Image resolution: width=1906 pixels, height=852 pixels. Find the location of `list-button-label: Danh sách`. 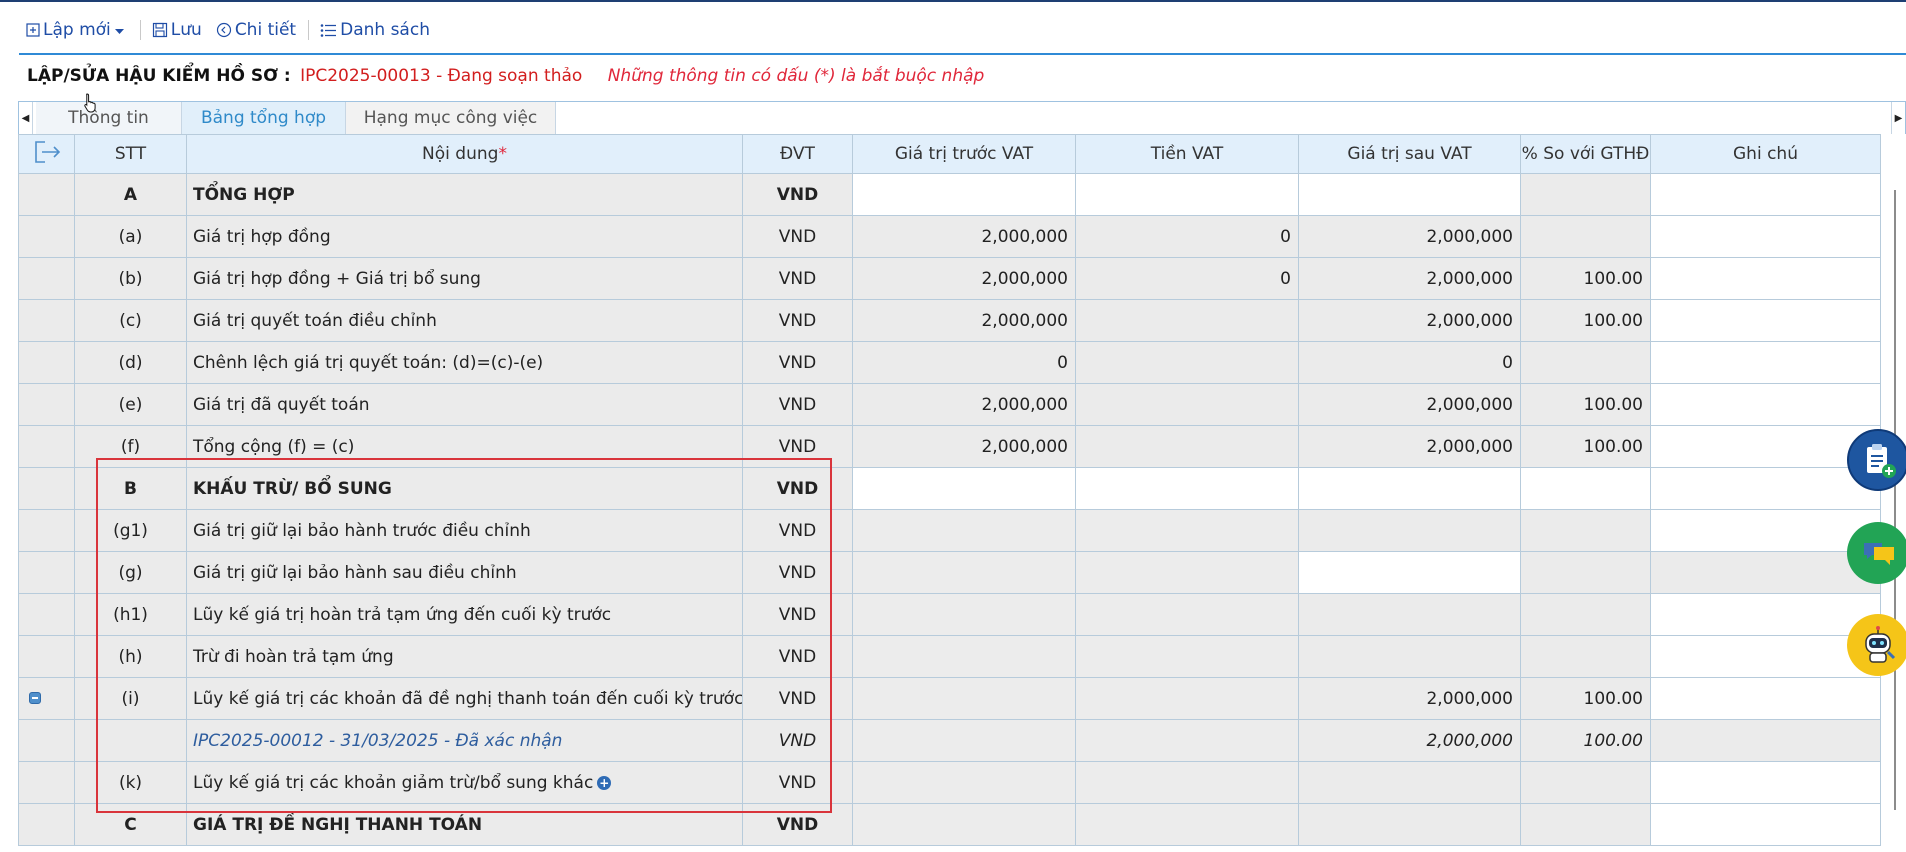

list-button-label: Danh sách is located at coordinates (385, 30).